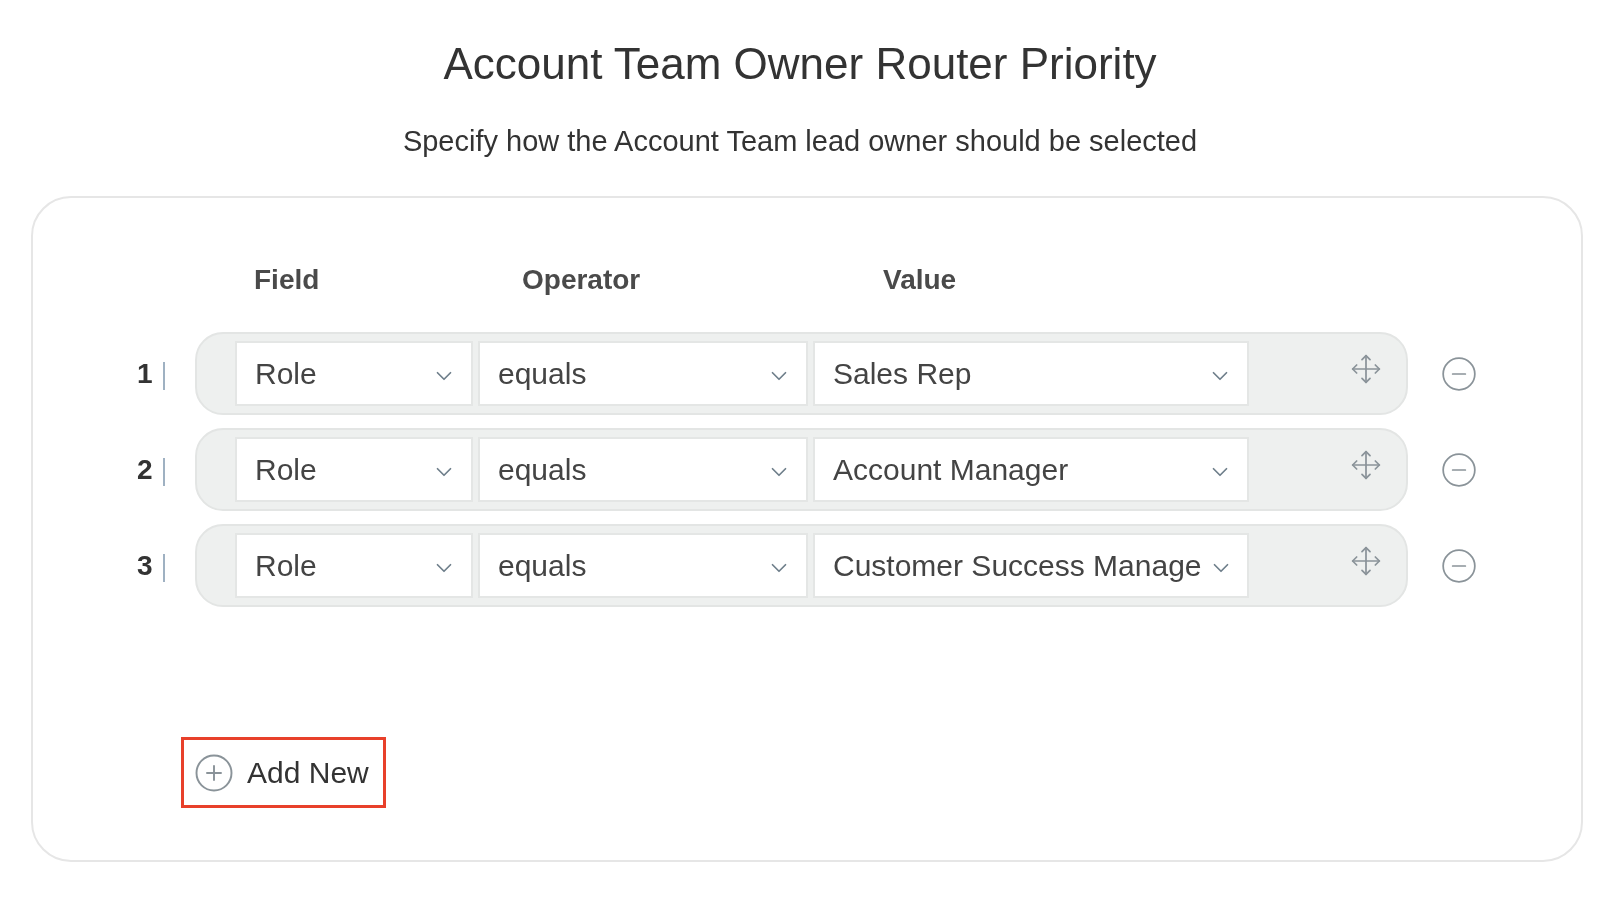 This screenshot has height=905, width=1600. I want to click on page-title: Account Team Owner Router Priority, so click(800, 64).